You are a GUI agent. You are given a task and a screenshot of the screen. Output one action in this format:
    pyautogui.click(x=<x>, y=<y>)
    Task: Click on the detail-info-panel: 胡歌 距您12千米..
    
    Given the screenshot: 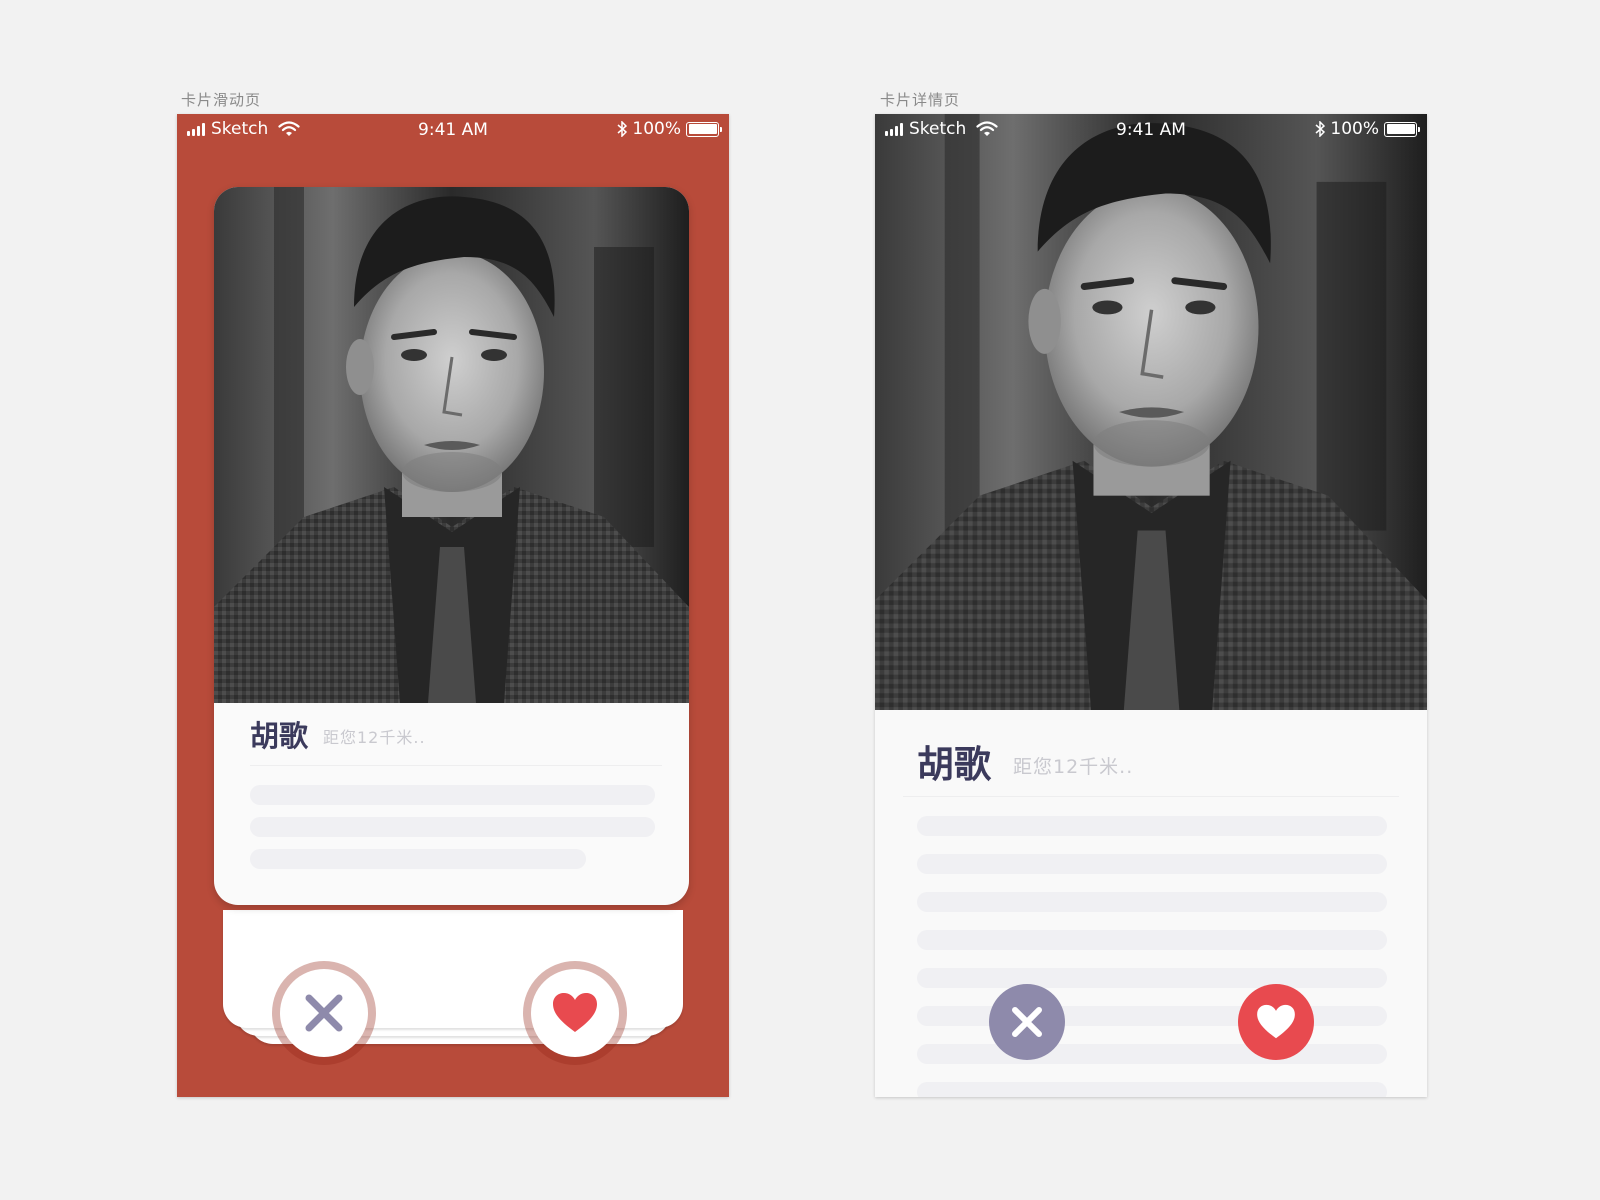 What is the action you would take?
    pyautogui.click(x=1151, y=903)
    